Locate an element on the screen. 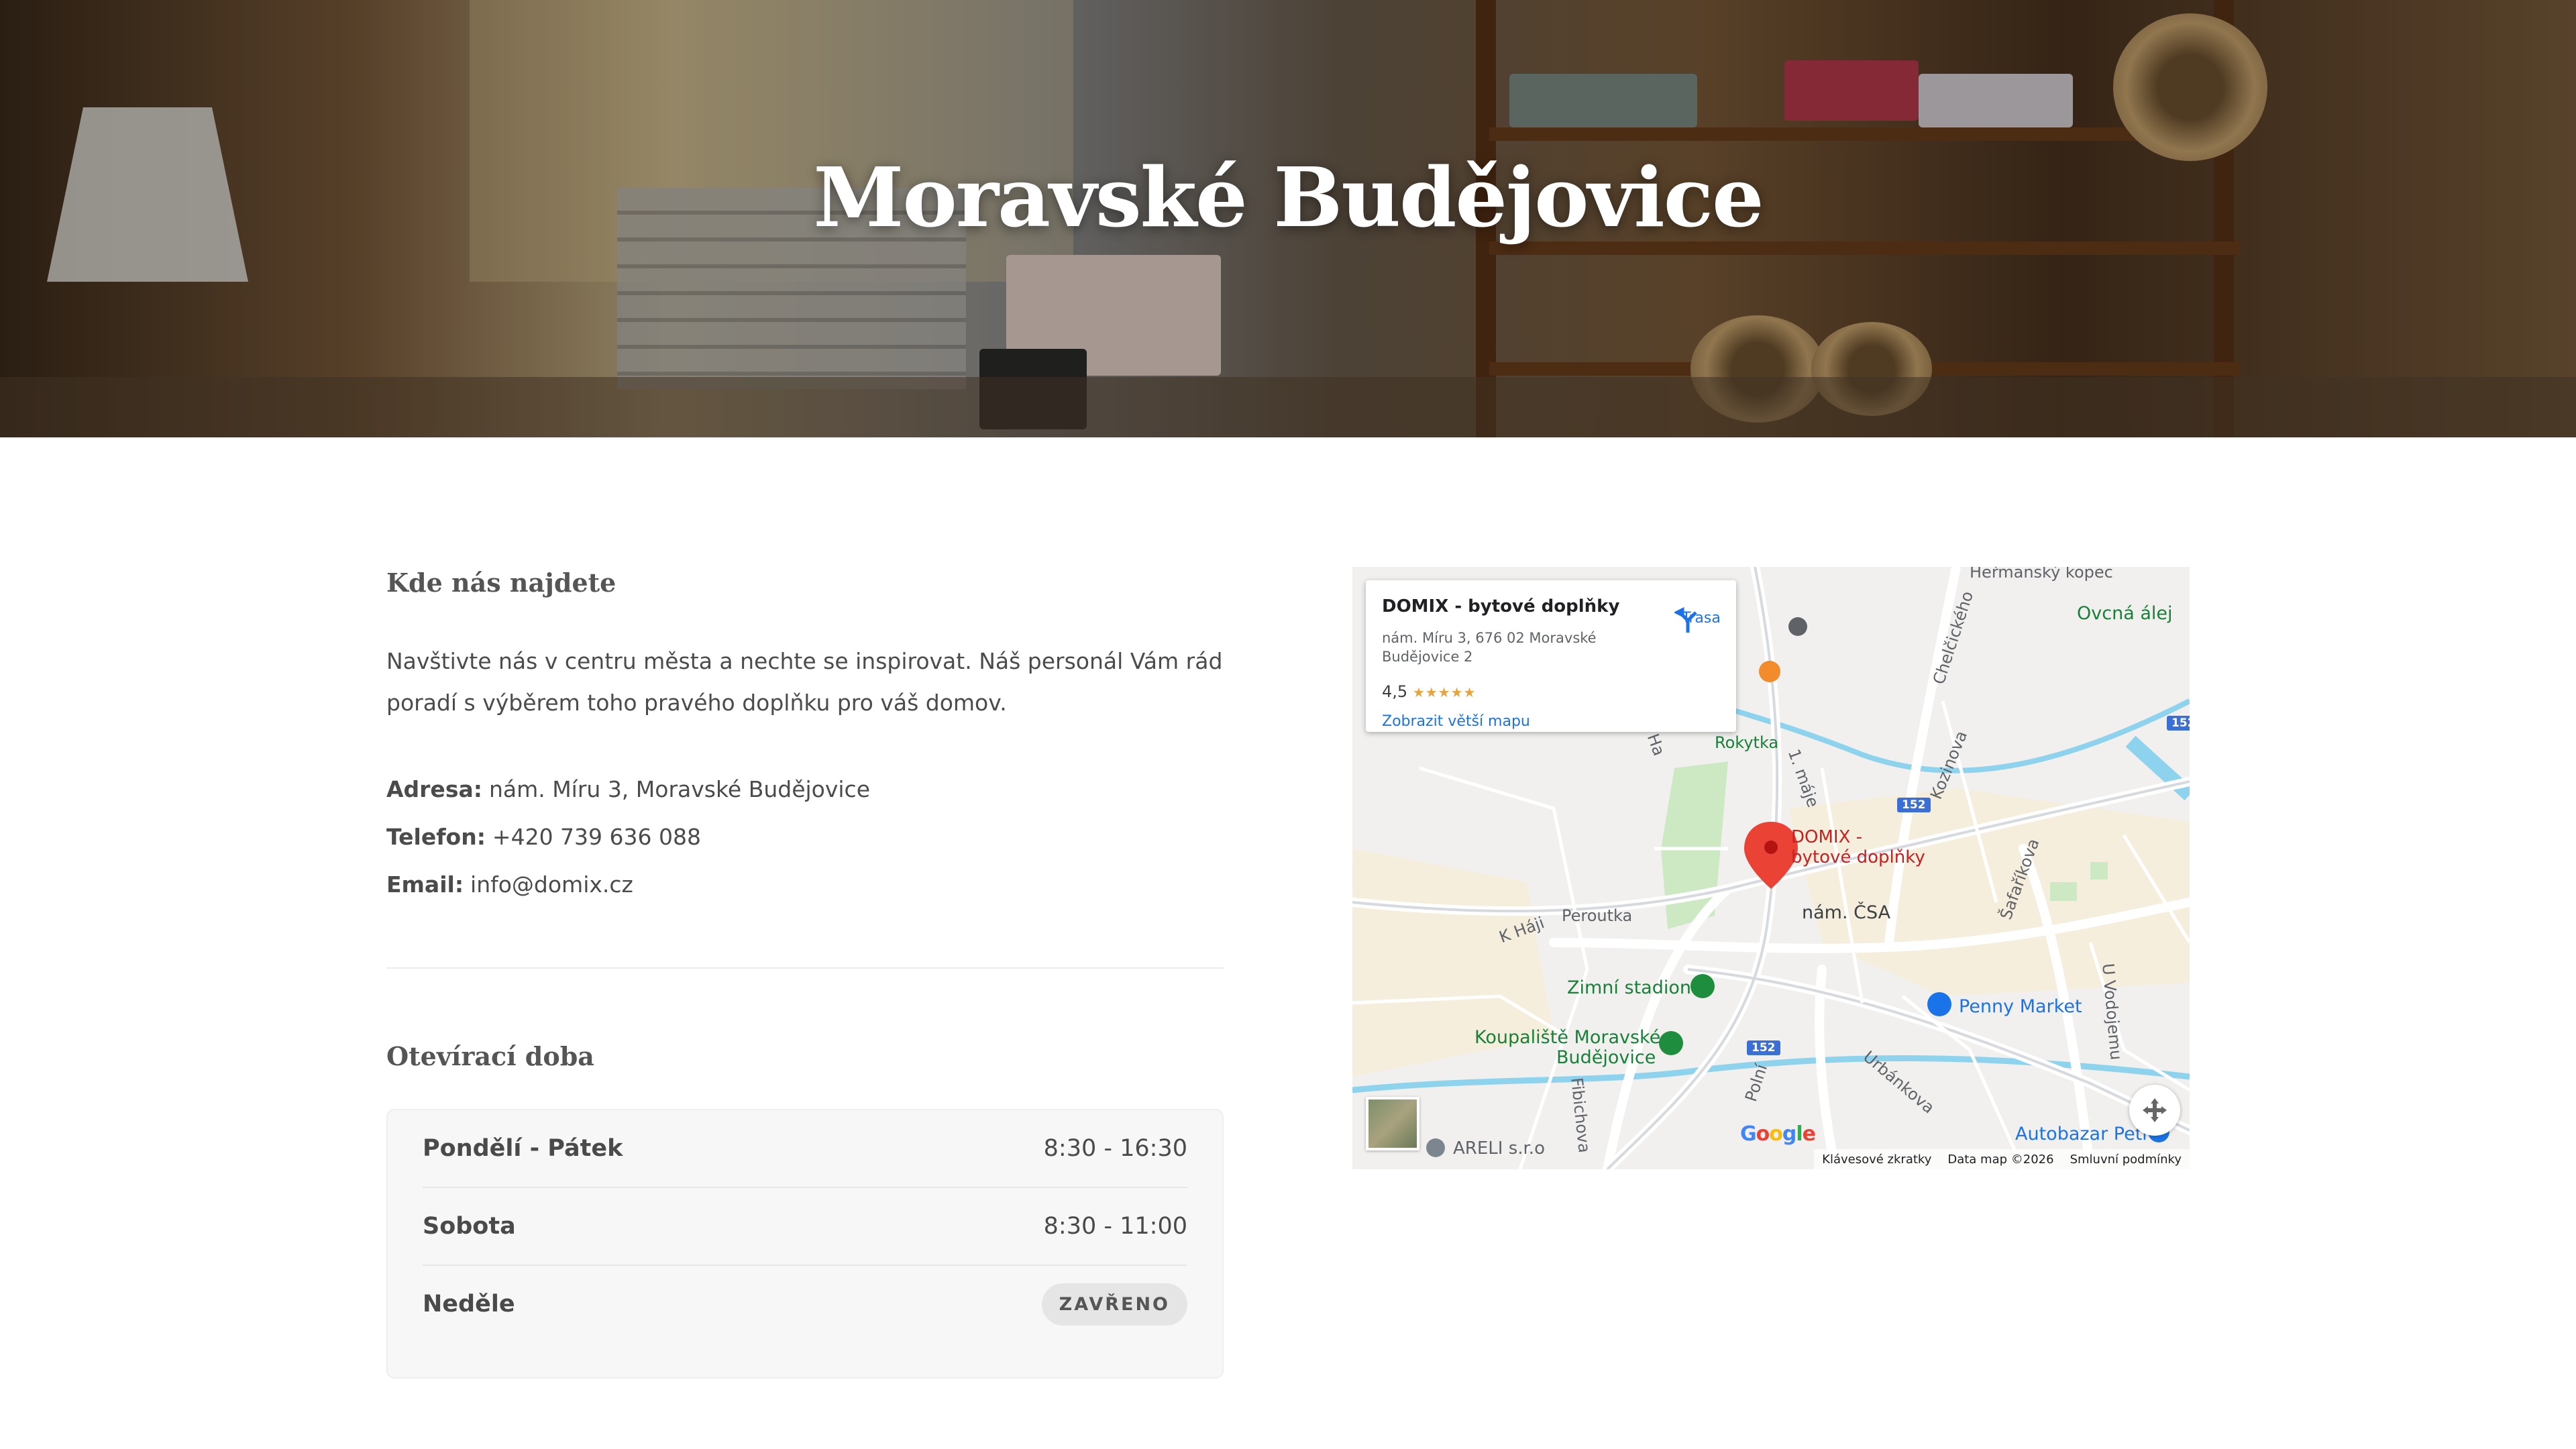  hours-time: 8:30 - 11:00 is located at coordinates (1115, 1226).